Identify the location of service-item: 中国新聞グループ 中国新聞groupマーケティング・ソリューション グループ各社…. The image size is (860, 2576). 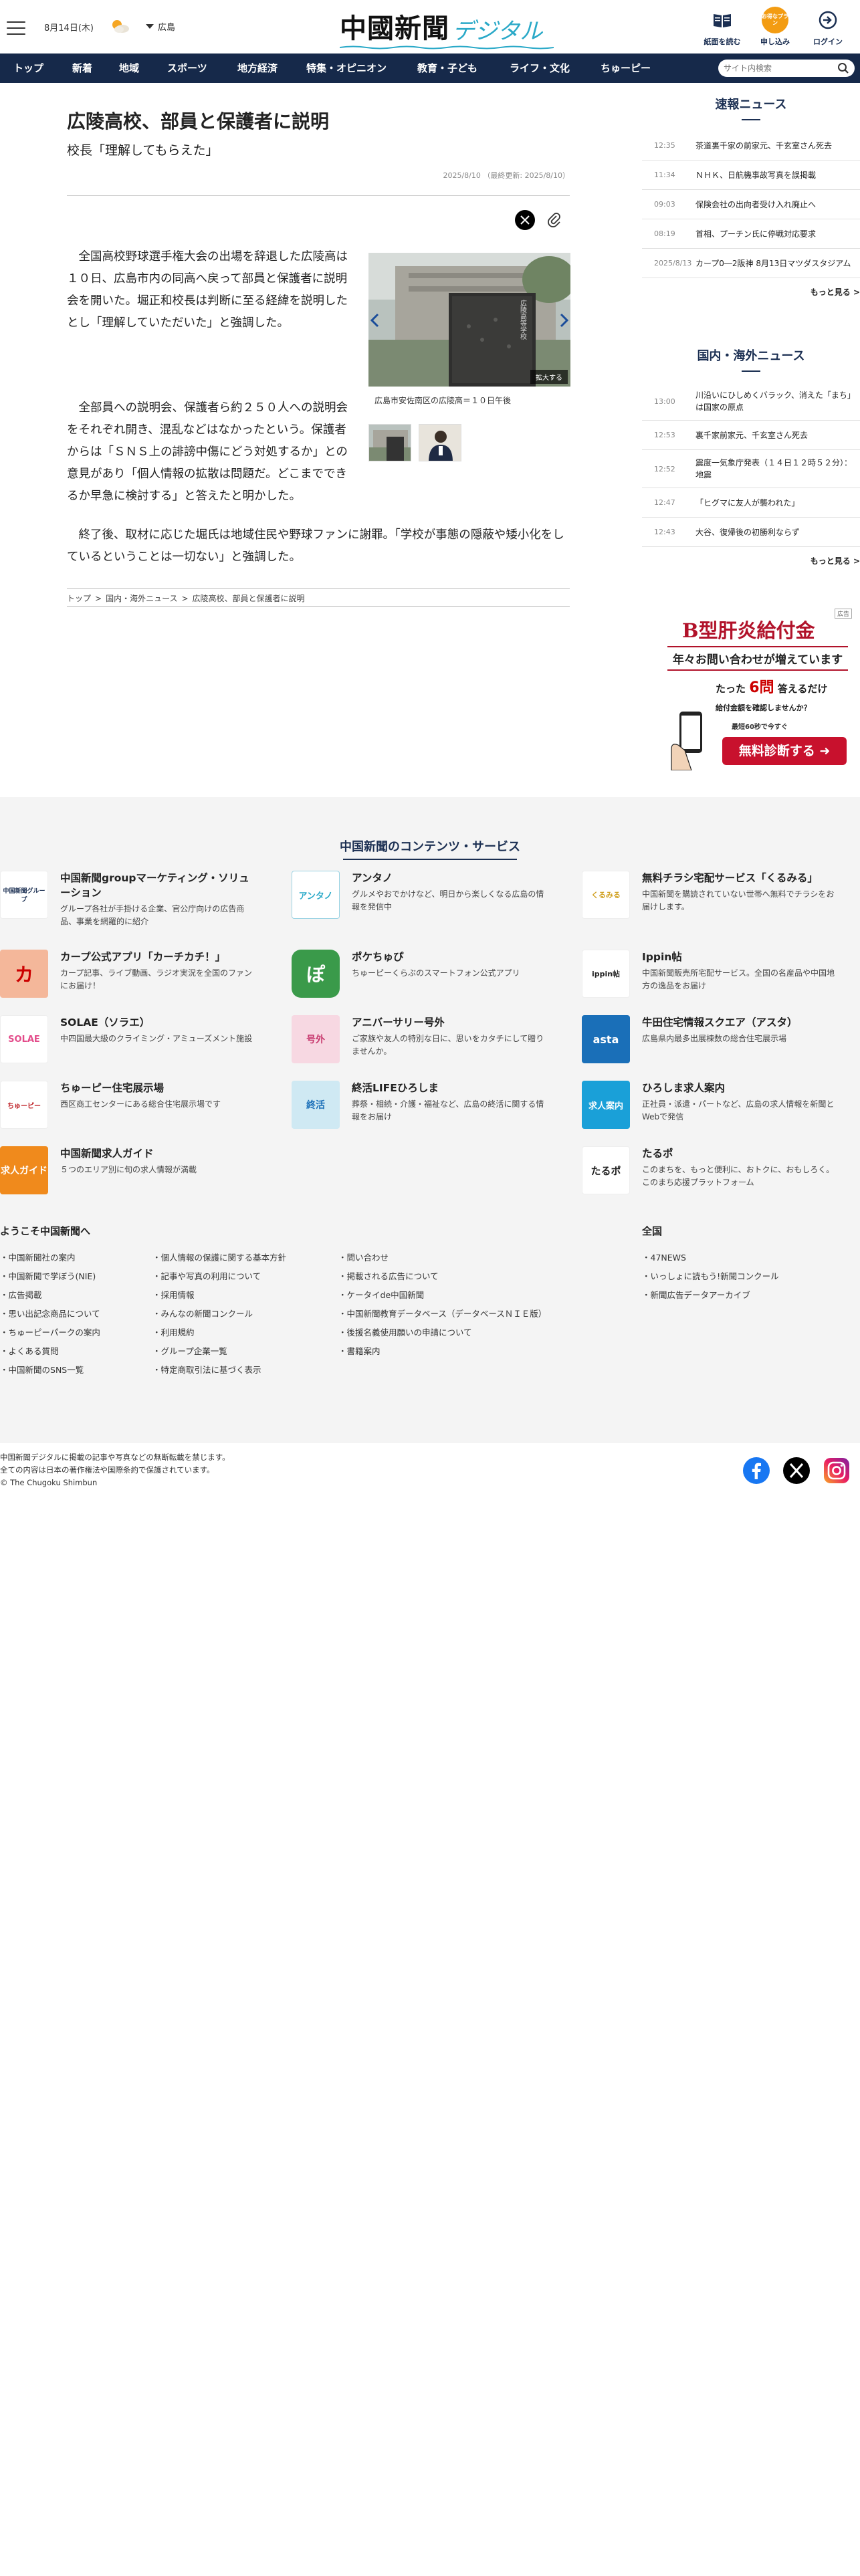
(128, 899).